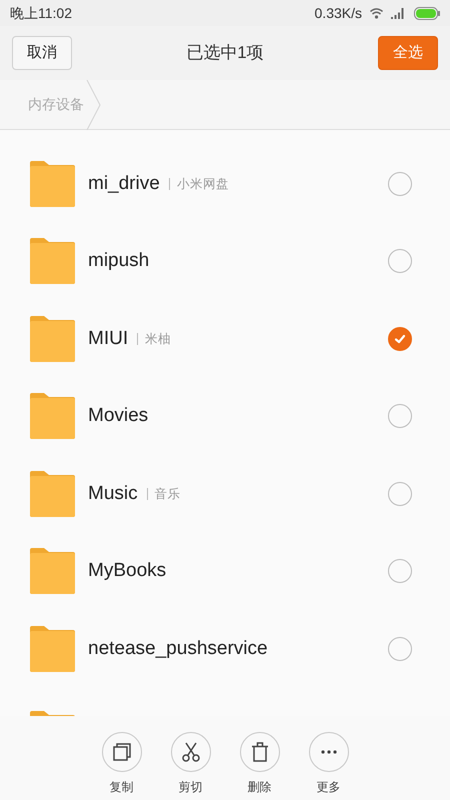 The width and height of the screenshot is (450, 800). I want to click on action-button: 更多, so click(328, 764).